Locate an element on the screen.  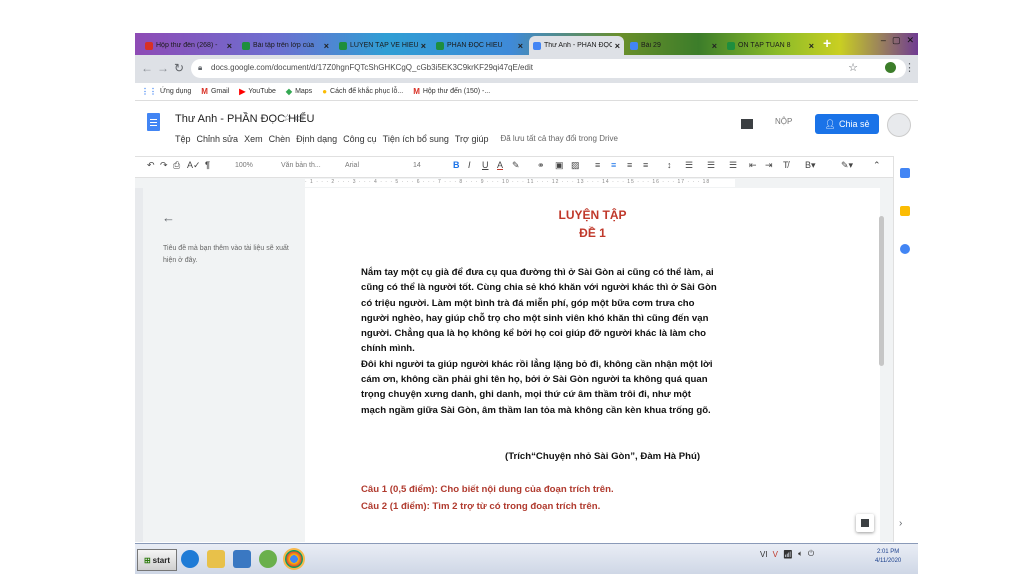
chevron-right-icon: › is located at coordinates (900, 523).